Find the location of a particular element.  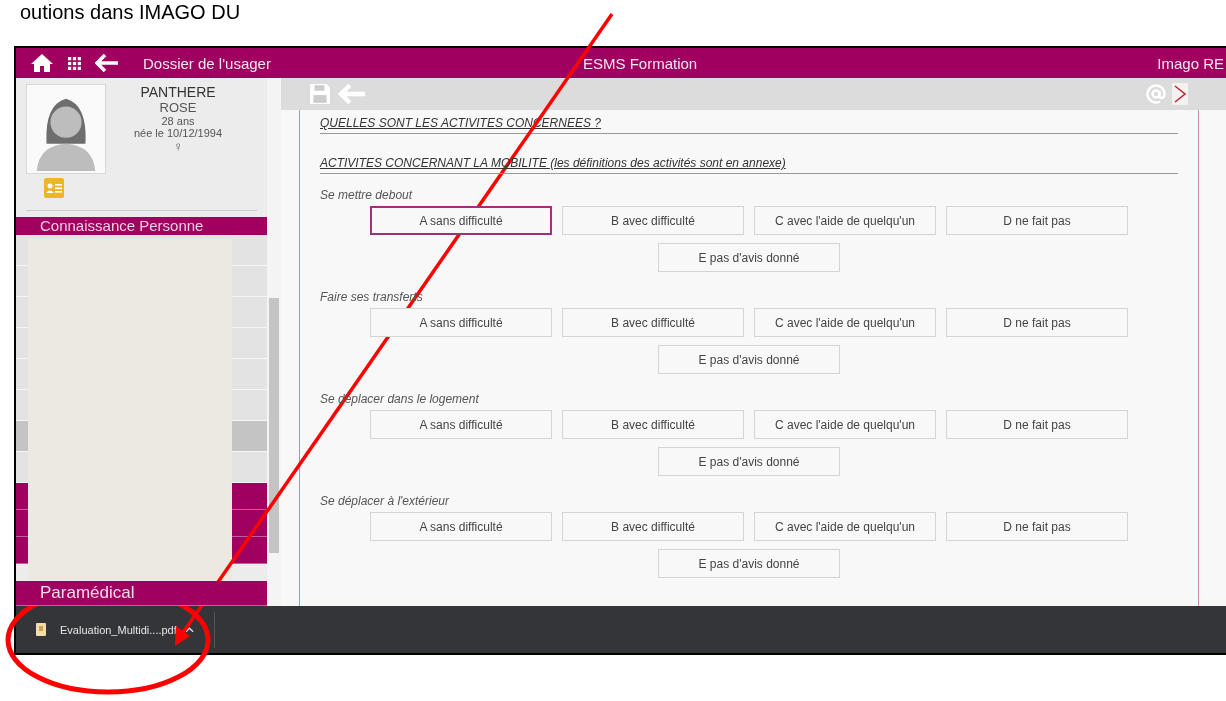

patient-first-name: ROSE is located at coordinates (178, 107).